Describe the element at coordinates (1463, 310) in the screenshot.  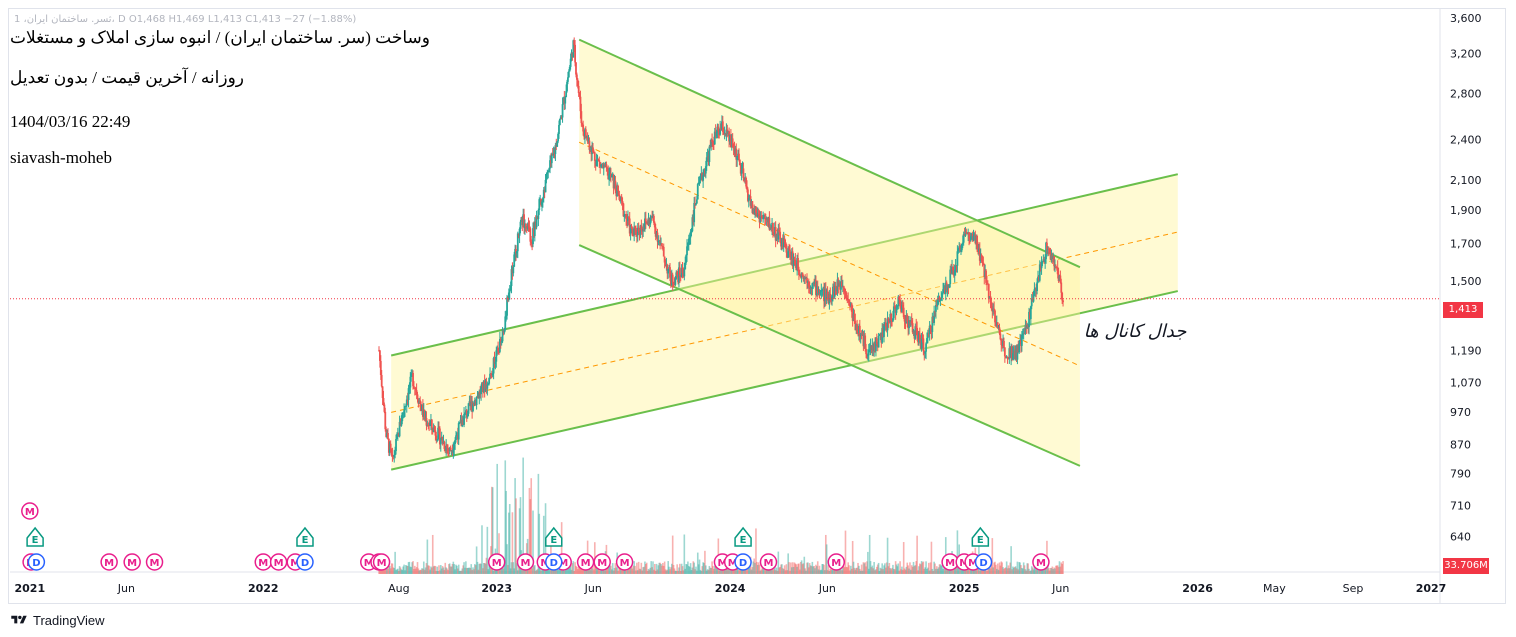
I see `current-price-tag: 1,413` at that location.